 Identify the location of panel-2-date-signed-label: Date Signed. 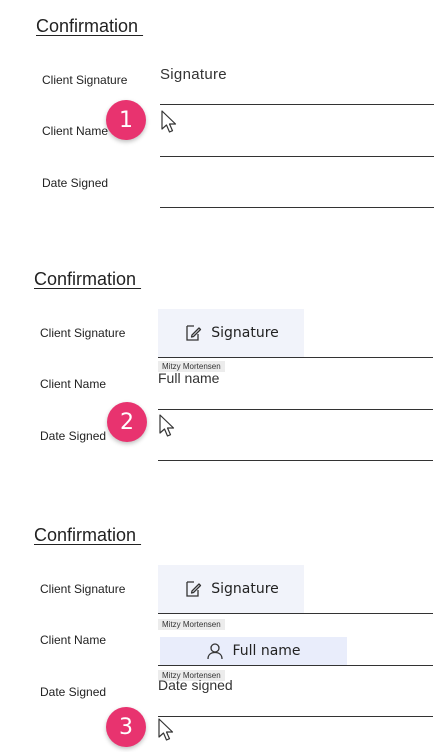
(73, 436).